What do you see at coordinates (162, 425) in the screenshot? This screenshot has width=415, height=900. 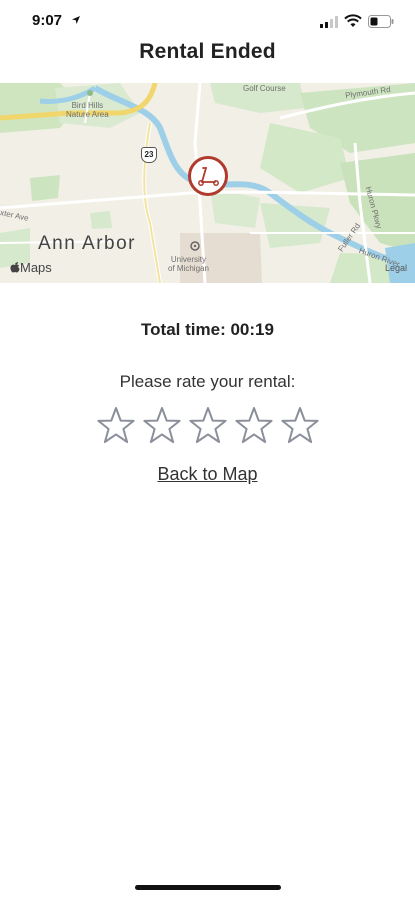 I see `star-2-icon` at bounding box center [162, 425].